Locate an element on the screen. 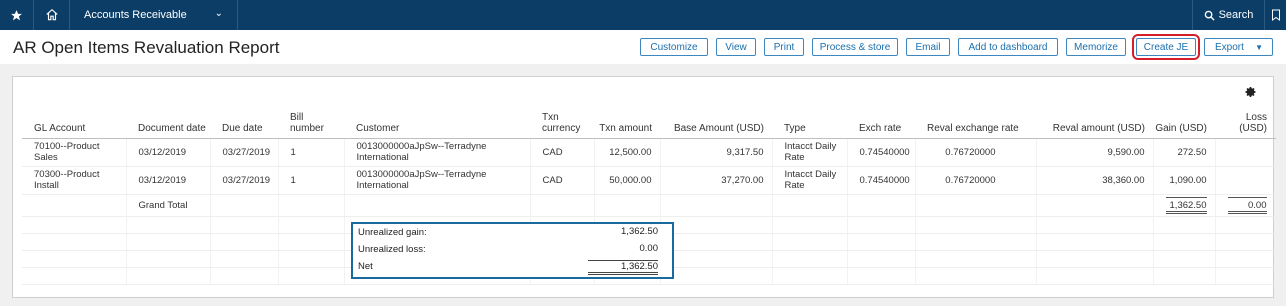  print-button: Print is located at coordinates (784, 47).